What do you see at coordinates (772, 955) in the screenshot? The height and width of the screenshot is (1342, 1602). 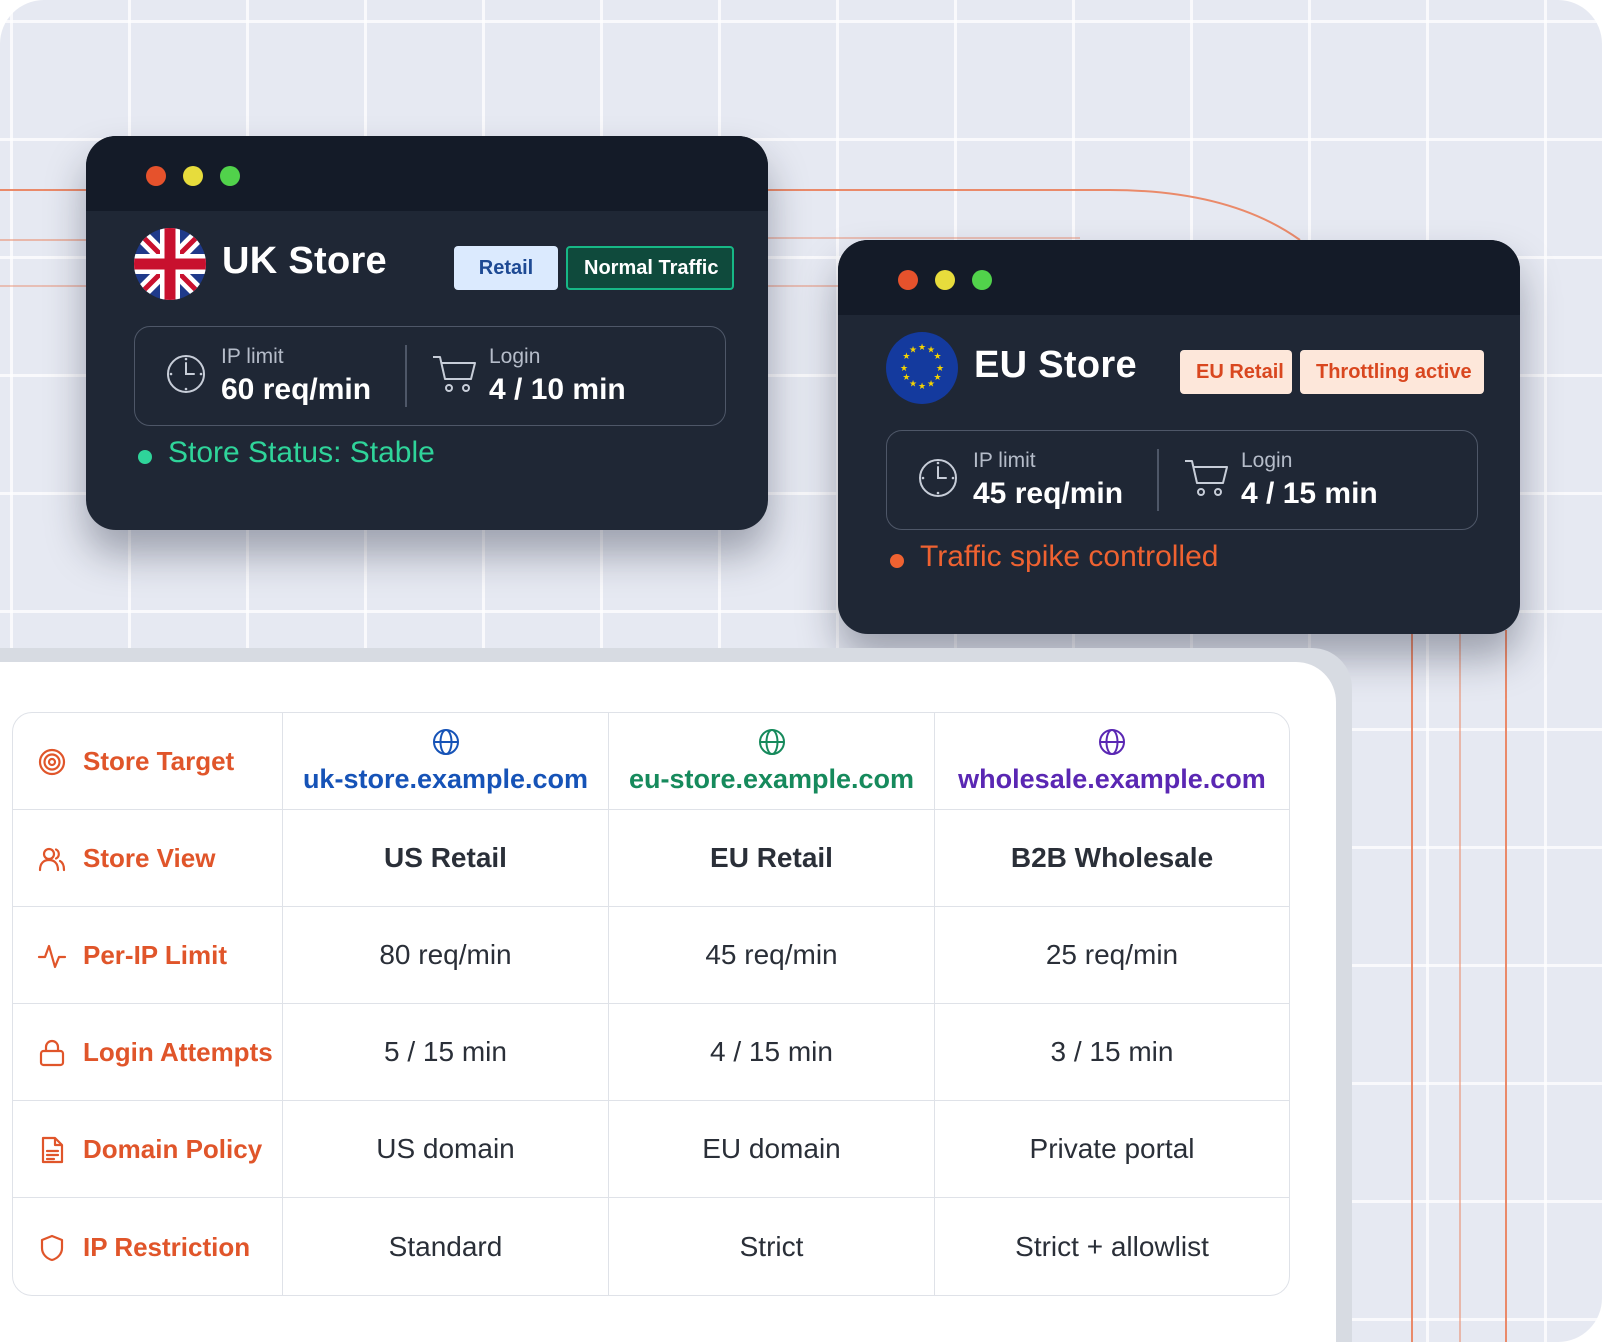 I see `table-cell: 45 req/min` at bounding box center [772, 955].